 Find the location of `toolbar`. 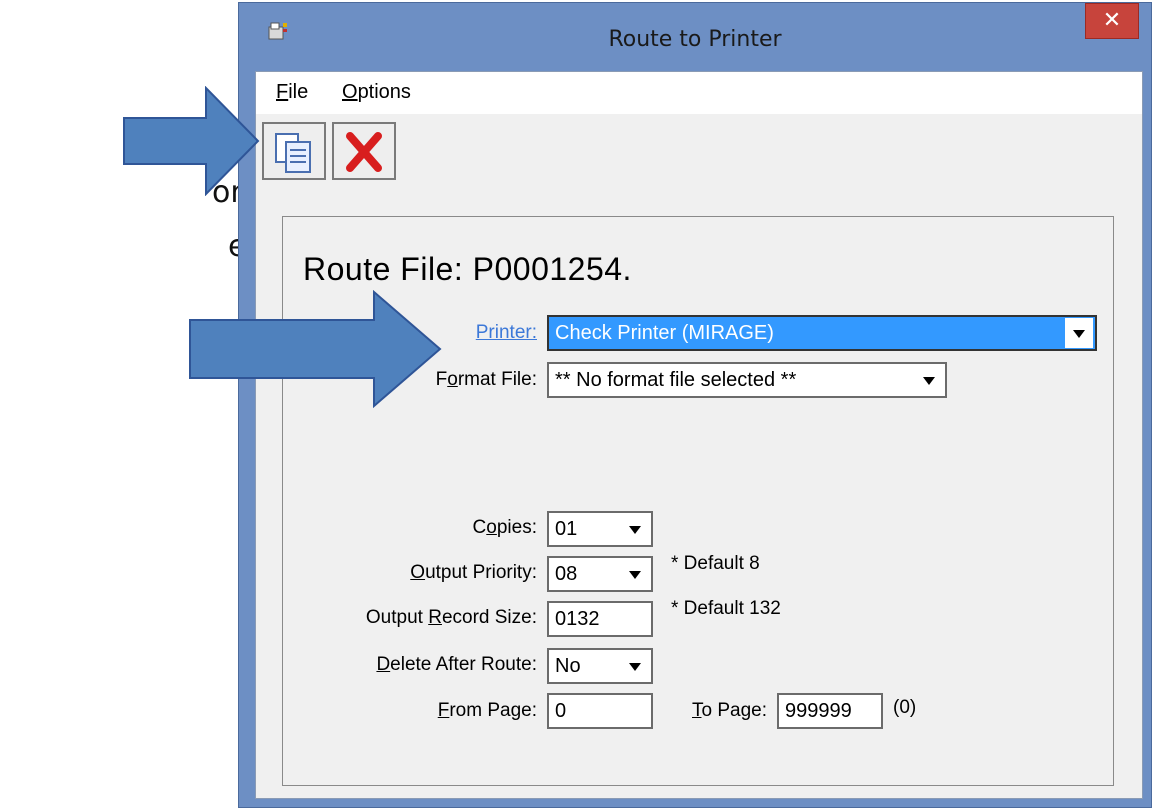

toolbar is located at coordinates (699, 147).